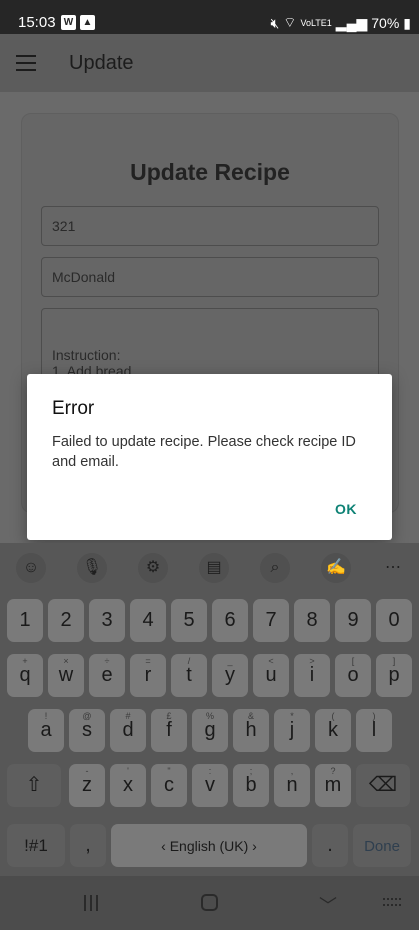  What do you see at coordinates (107, 620) in the screenshot?
I see `key-3: 3` at bounding box center [107, 620].